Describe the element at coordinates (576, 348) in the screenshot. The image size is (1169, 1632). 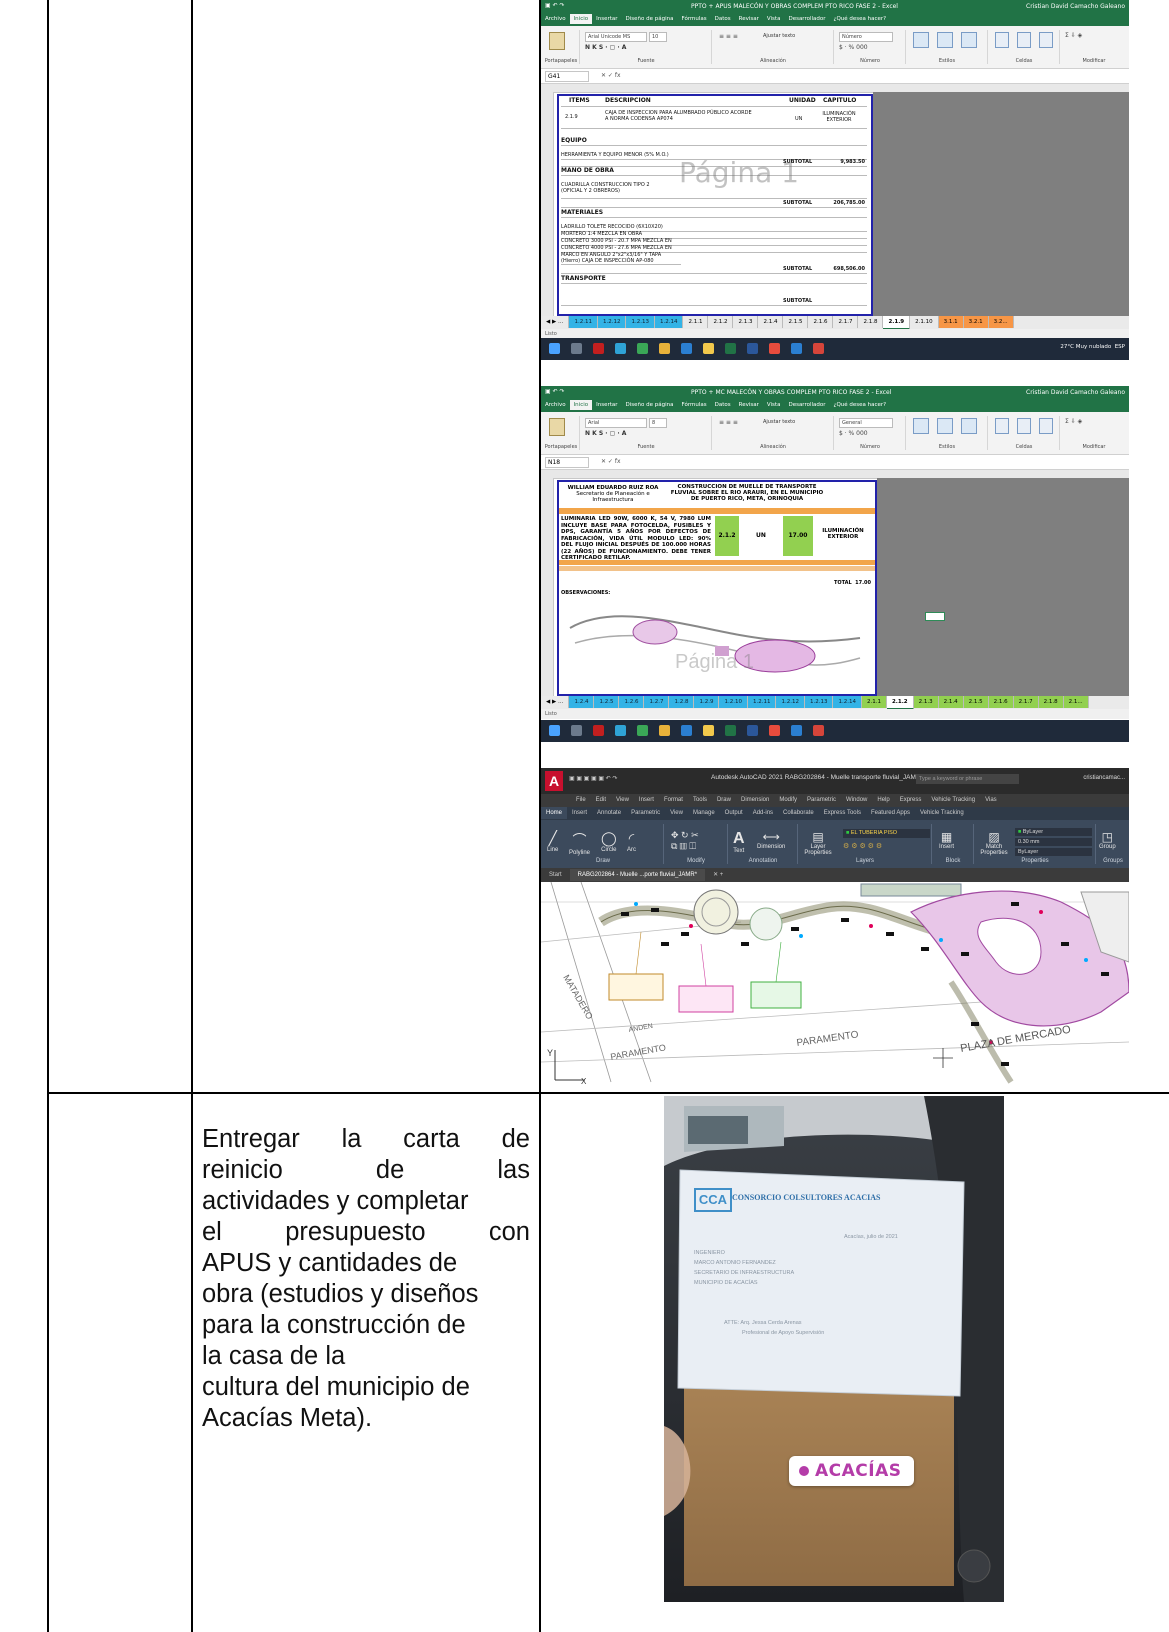
I see `search-icon` at that location.